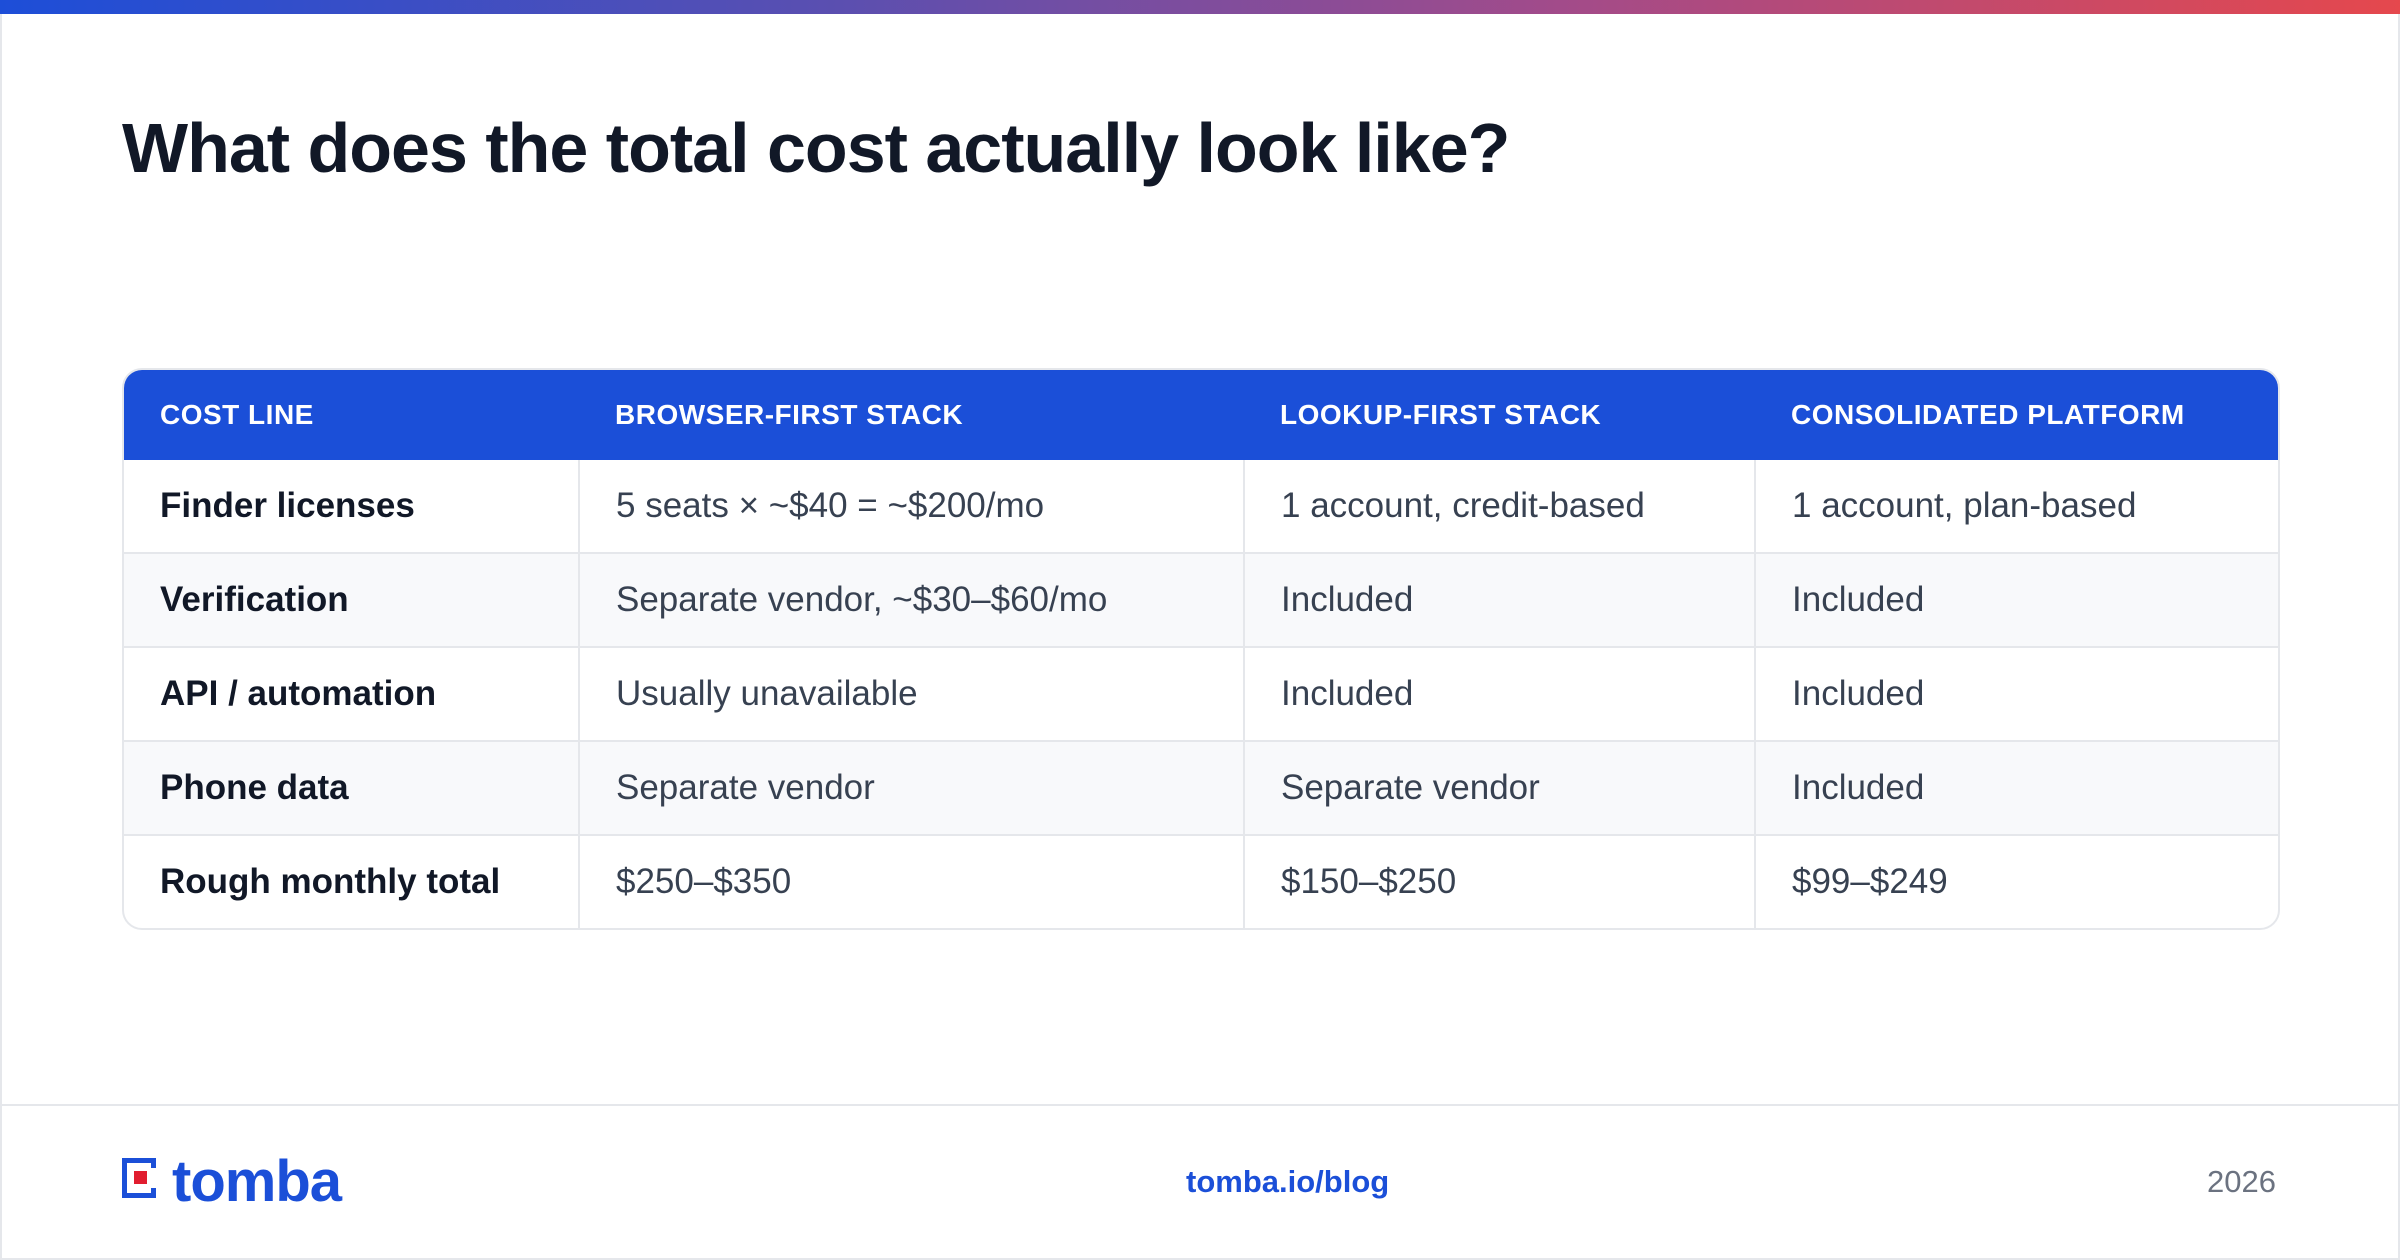  Describe the element at coordinates (2016, 415) in the screenshot. I see `column-header-consolidated: CONSOLIDATED PLATFORM` at that location.